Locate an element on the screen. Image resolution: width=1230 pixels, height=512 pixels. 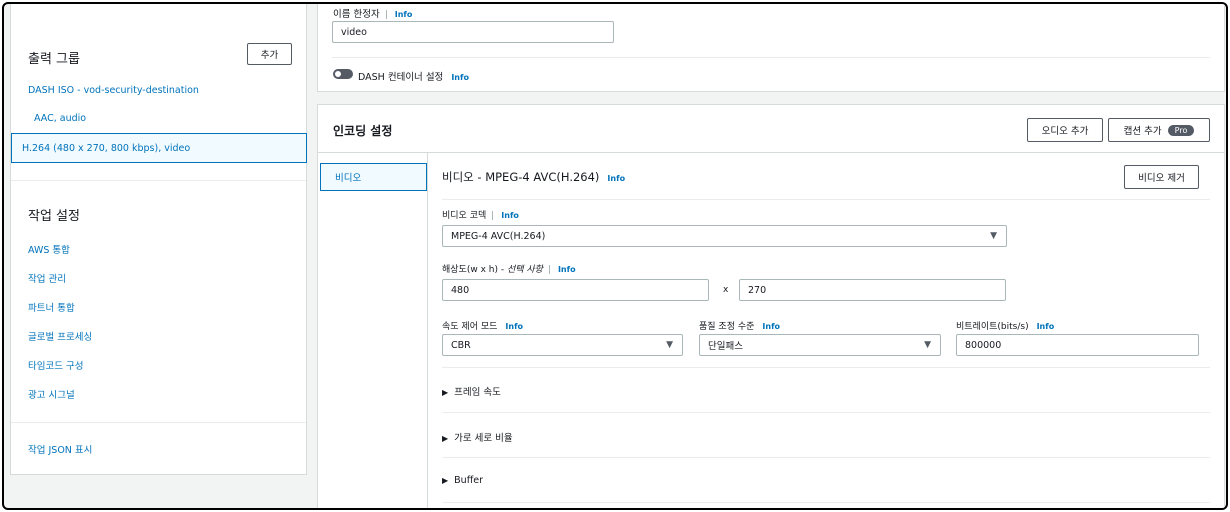
add-output-group-button: 추가 is located at coordinates (269, 54).